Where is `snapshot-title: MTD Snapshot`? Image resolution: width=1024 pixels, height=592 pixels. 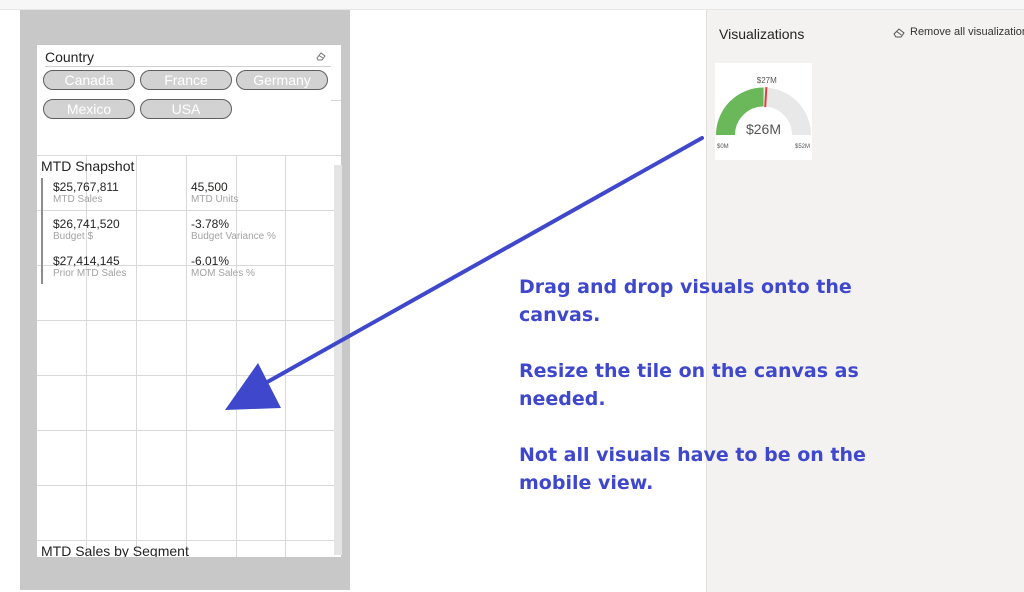
snapshot-title: MTD Snapshot is located at coordinates (88, 166).